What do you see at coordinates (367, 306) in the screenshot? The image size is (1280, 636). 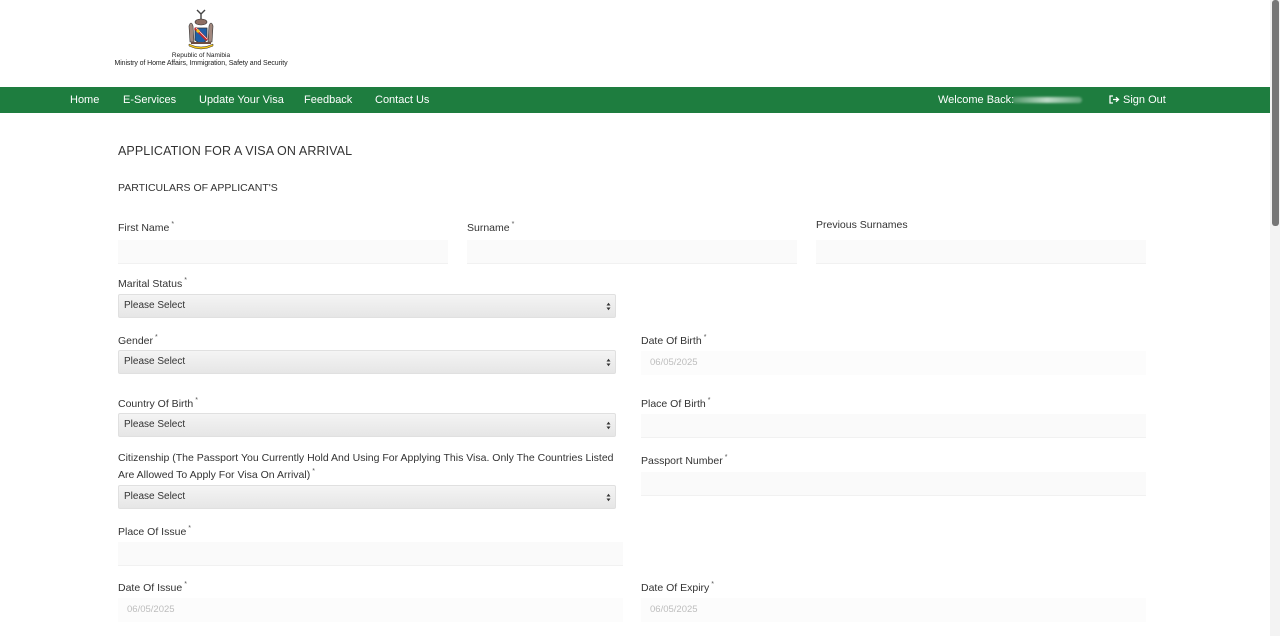 I see `marital-status-select: Please Select` at bounding box center [367, 306].